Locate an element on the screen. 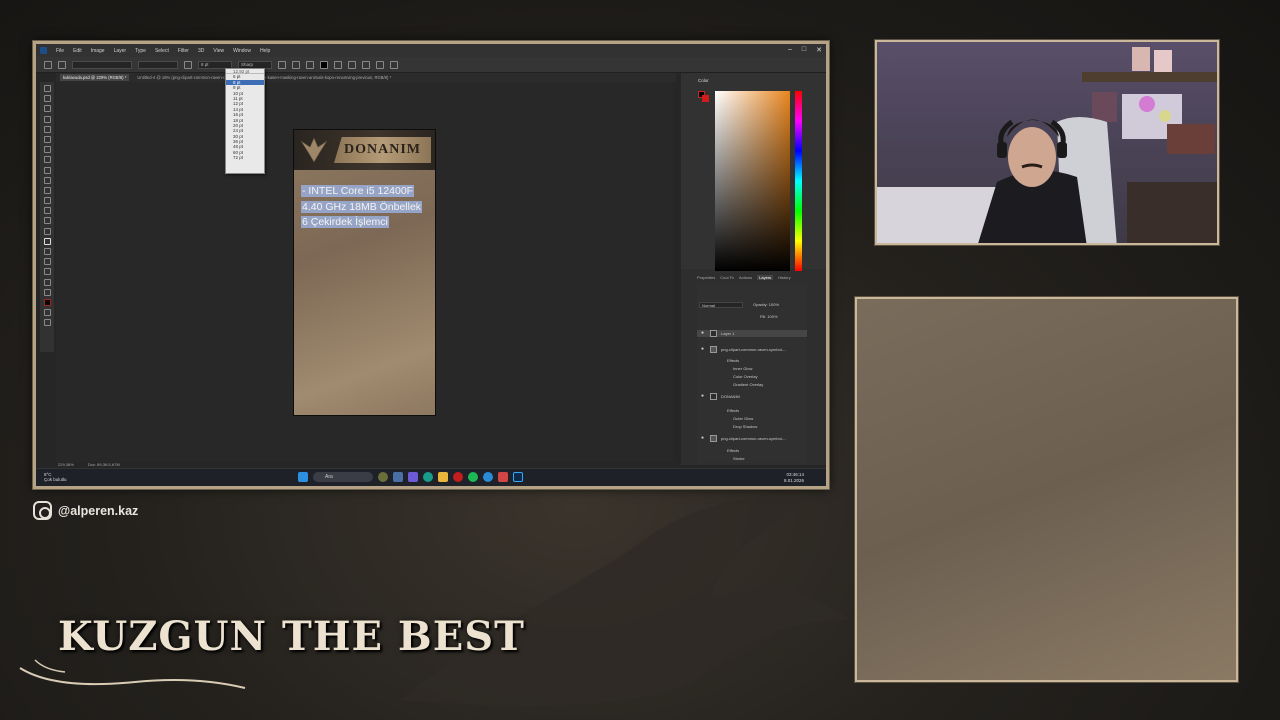 The height and width of the screenshot is (720, 1280). 3d-icon is located at coordinates (394, 64).